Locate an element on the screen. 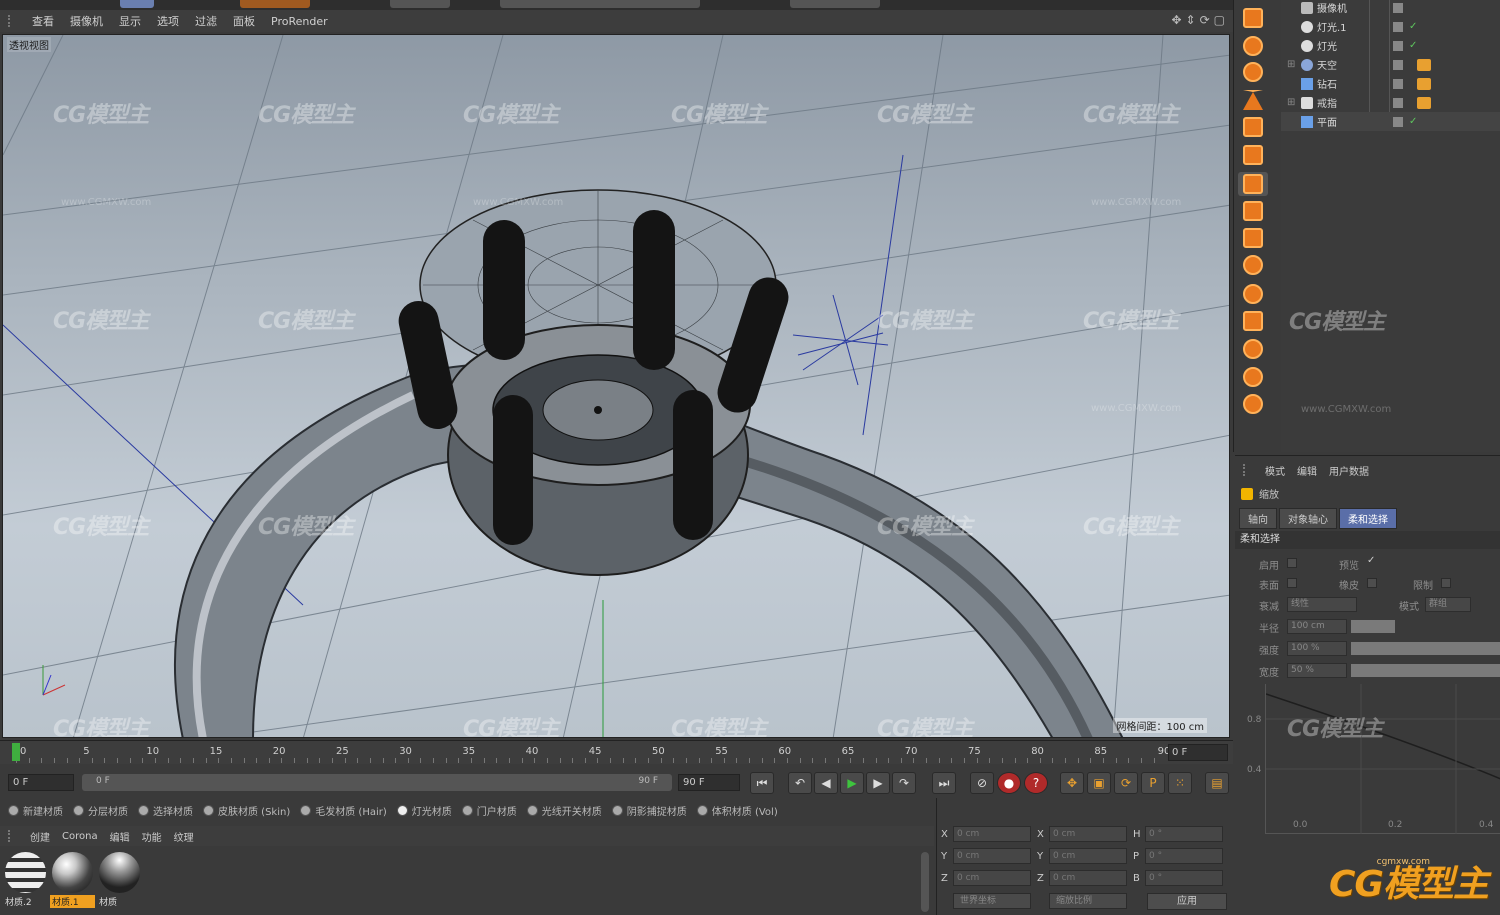 This screenshot has width=1500, height=915. cone-tool is located at coordinates (1253, 100).